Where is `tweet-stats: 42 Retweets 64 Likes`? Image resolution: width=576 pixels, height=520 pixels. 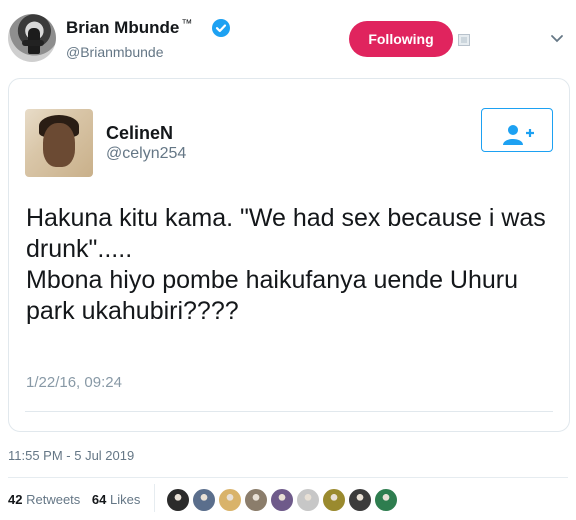
tweet-stats: 42 Retweets 64 Likes is located at coordinates (74, 499).